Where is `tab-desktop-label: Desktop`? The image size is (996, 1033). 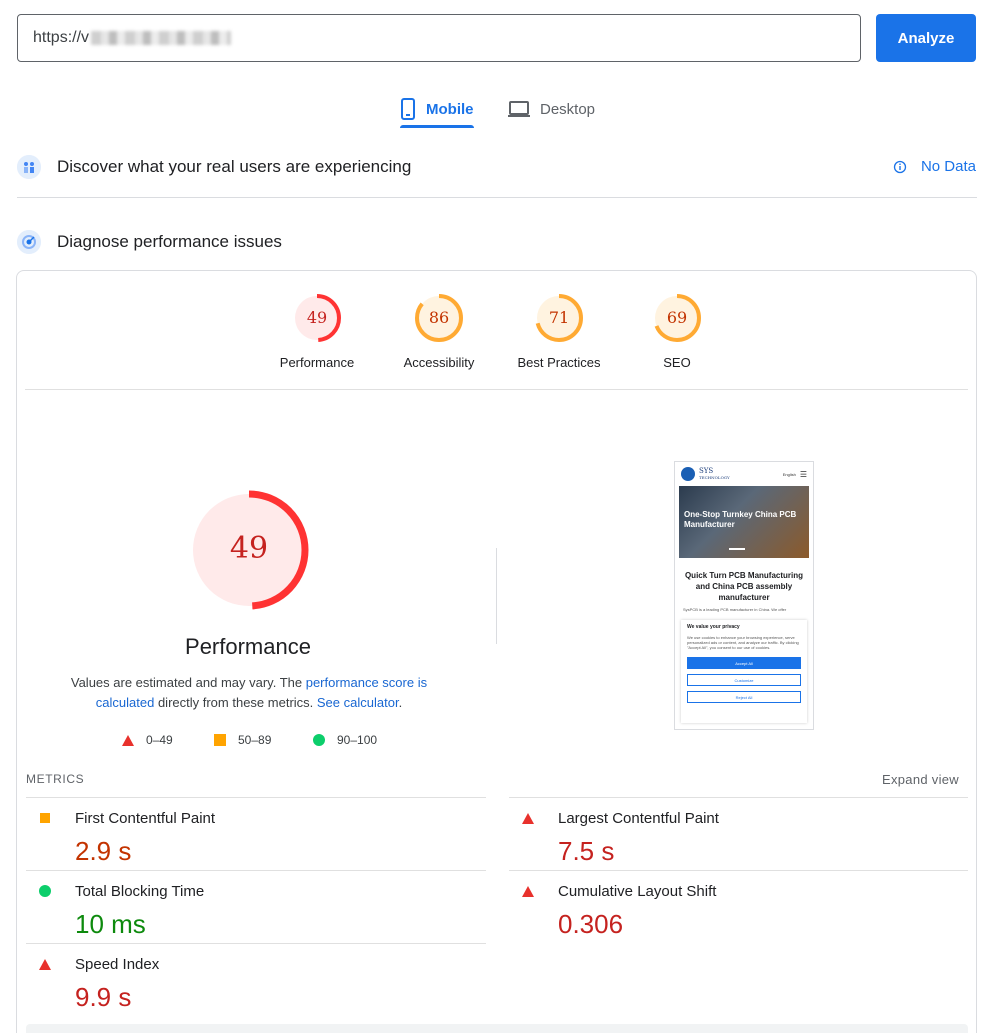
tab-desktop-label: Desktop is located at coordinates (568, 109).